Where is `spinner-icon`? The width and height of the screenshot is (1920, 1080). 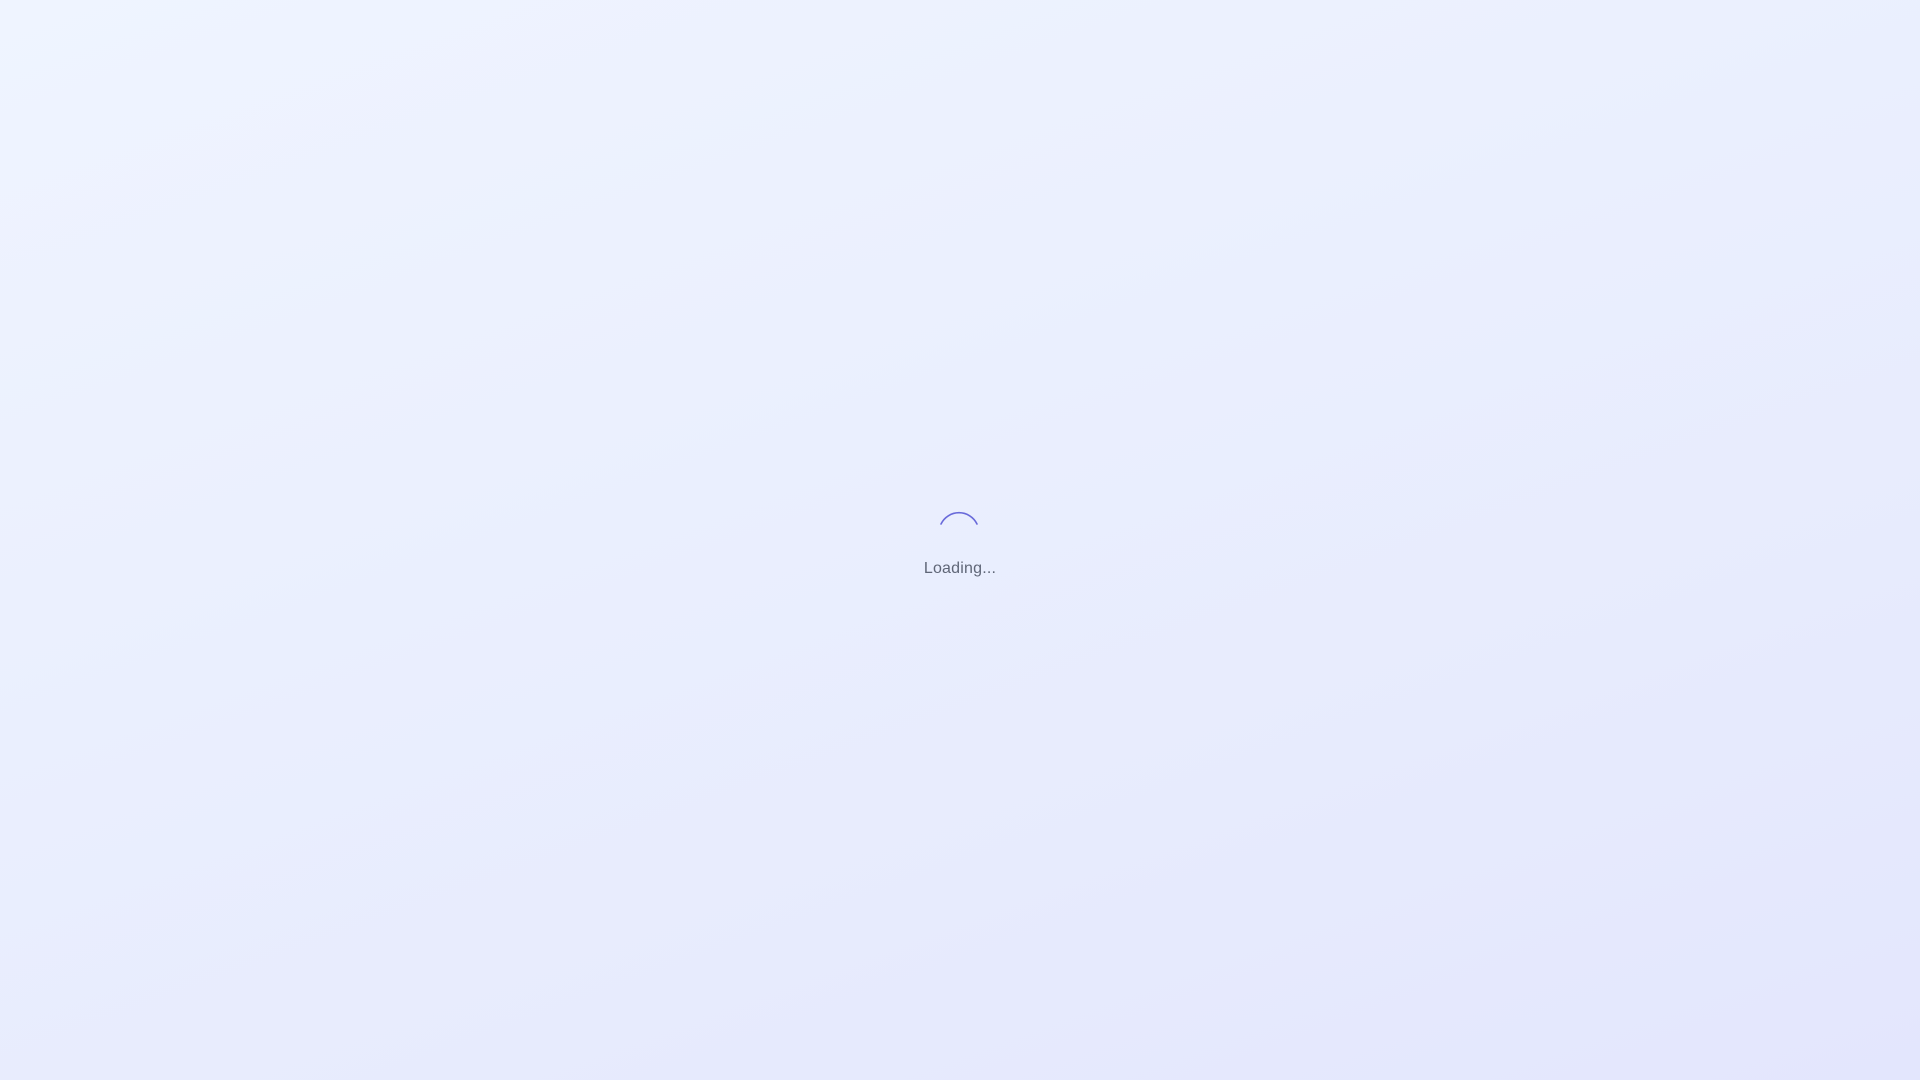
spinner-icon is located at coordinates (959, 518).